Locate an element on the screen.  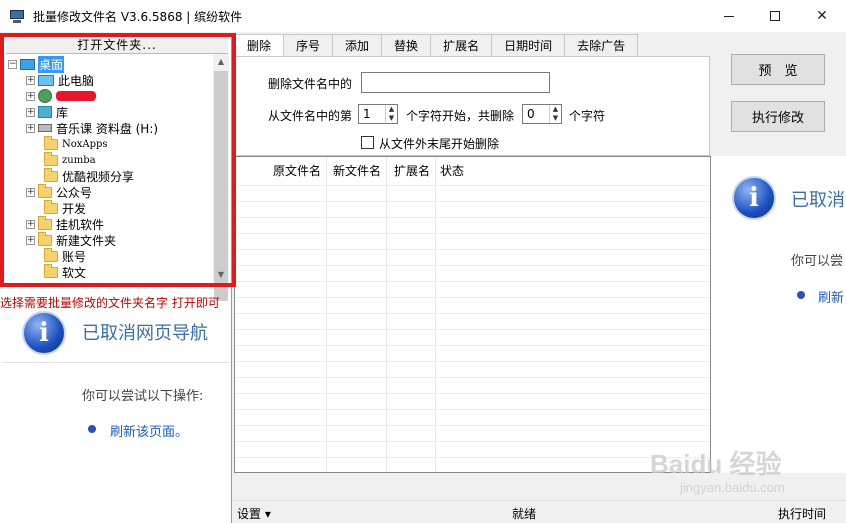
tree-item: + 库 is located at coordinates (47, 112).